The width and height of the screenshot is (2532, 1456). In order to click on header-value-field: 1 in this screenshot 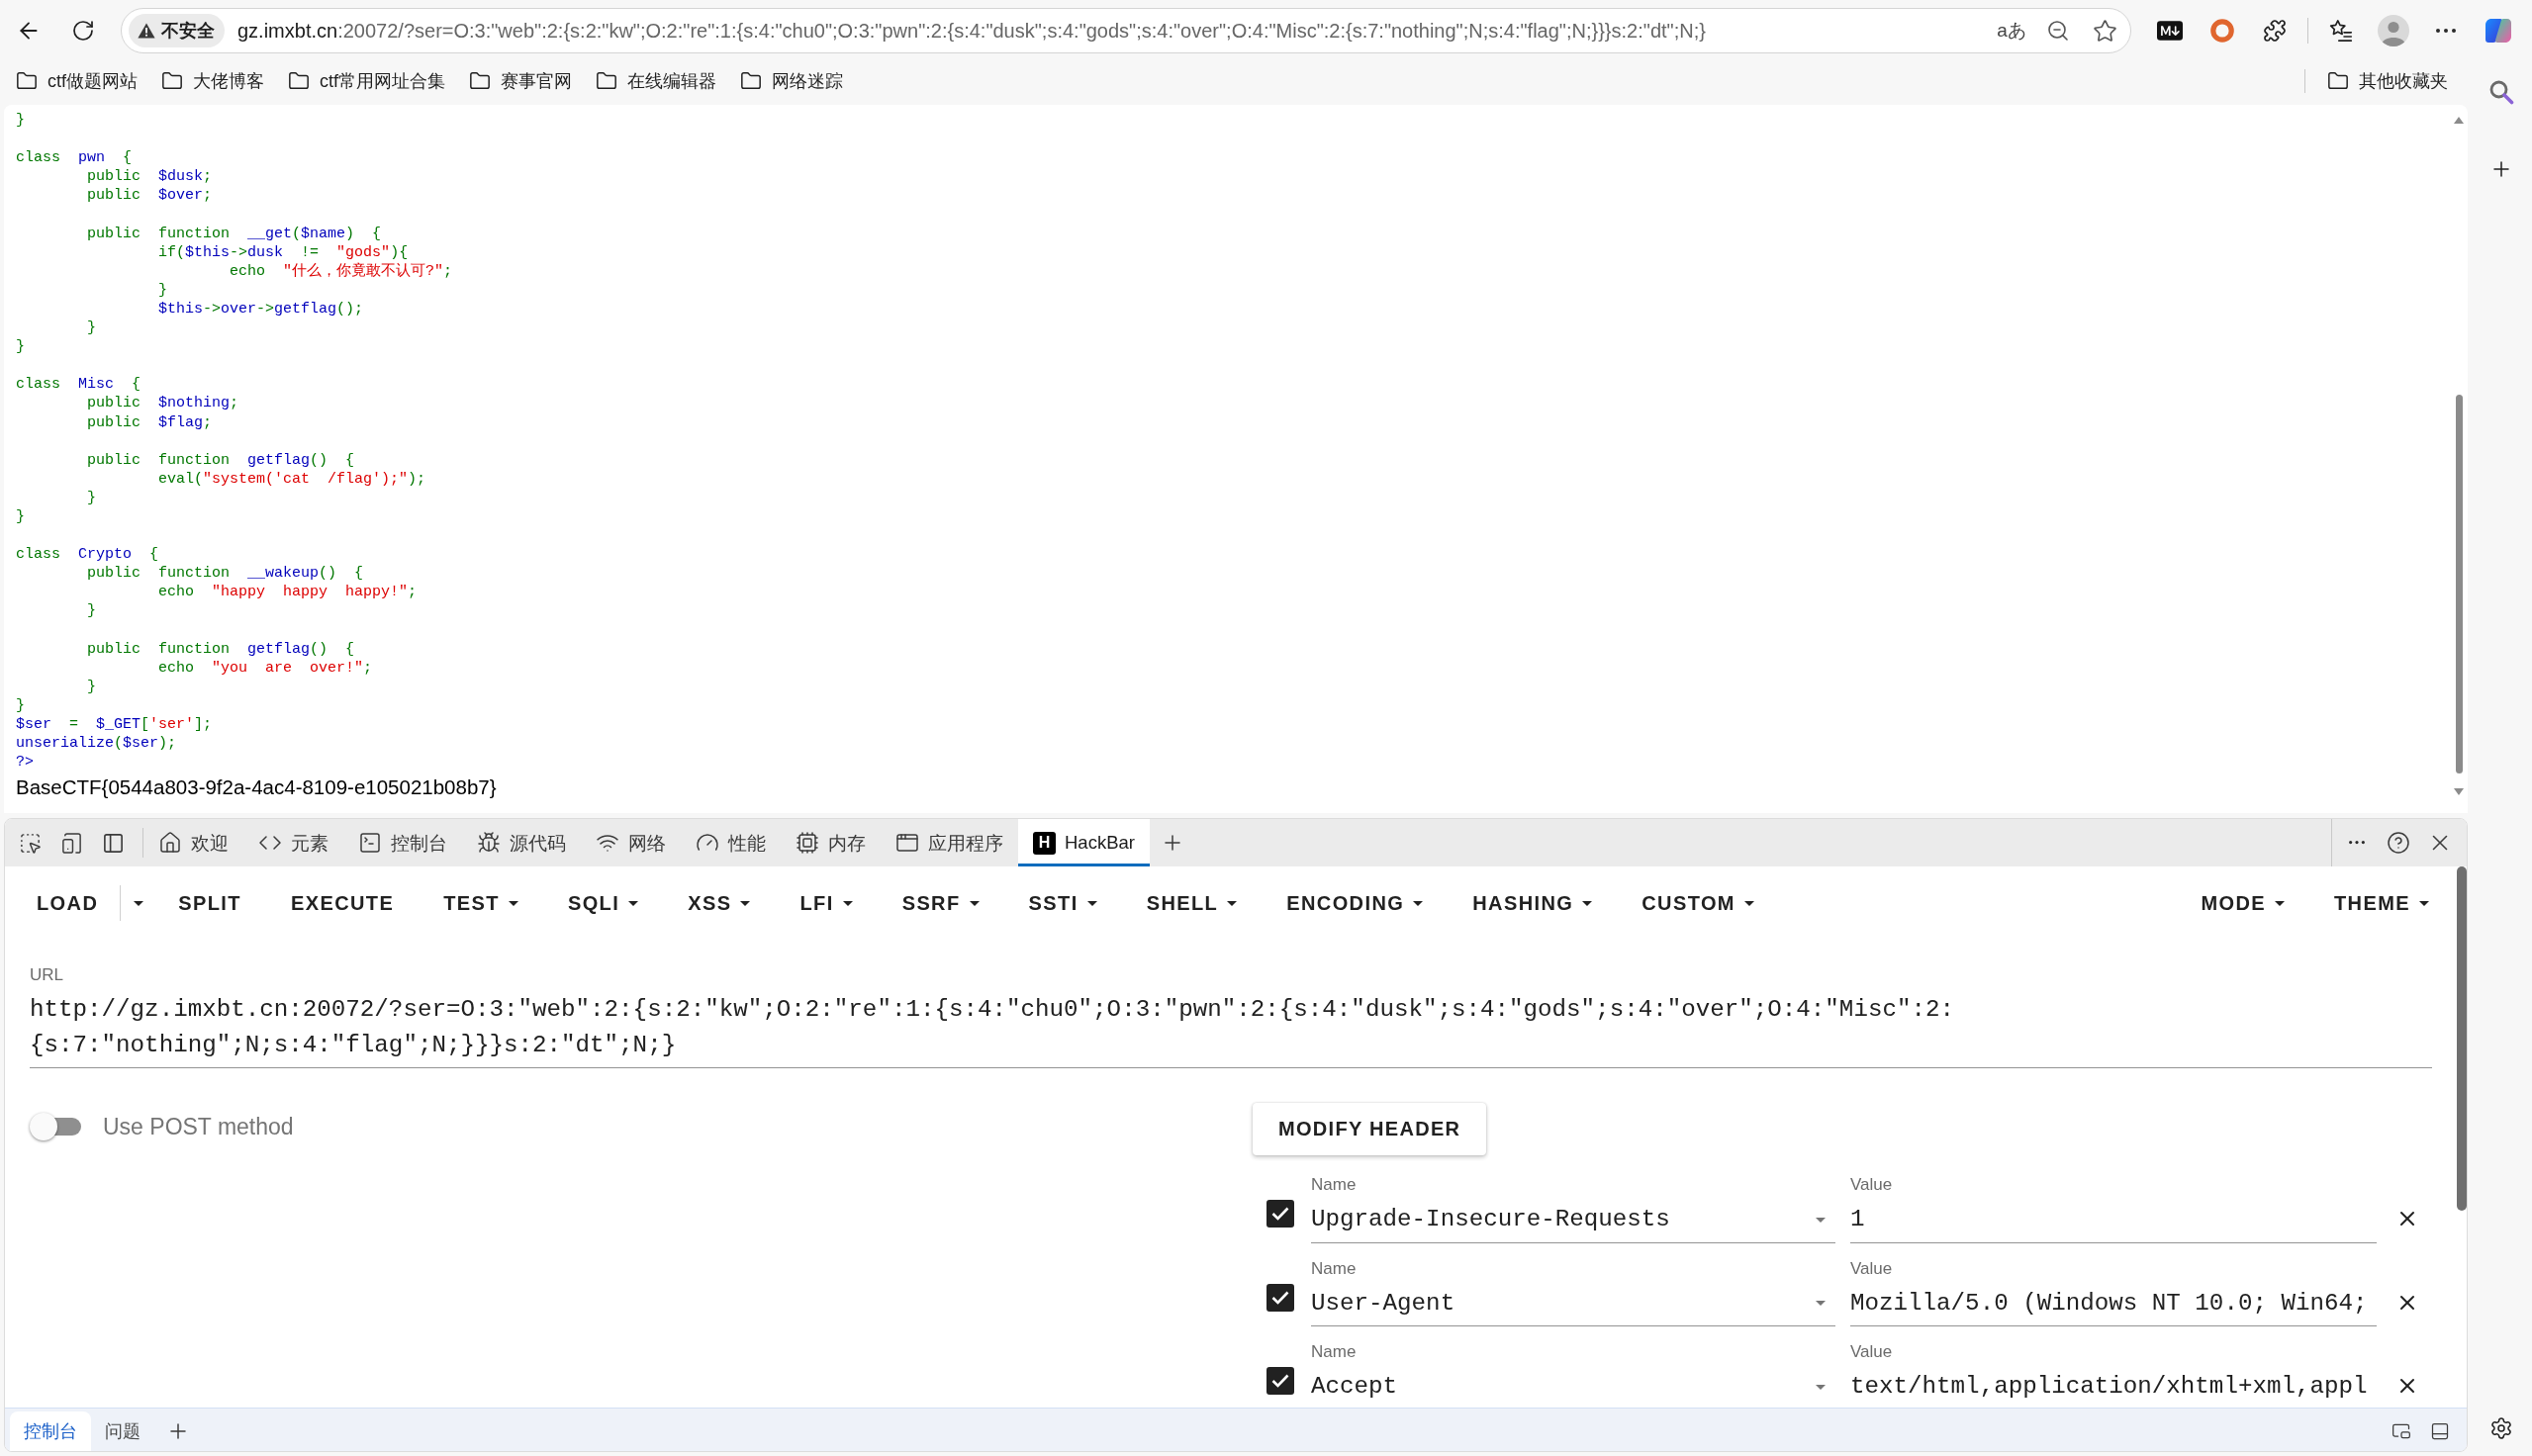, I will do `click(2113, 1222)`.